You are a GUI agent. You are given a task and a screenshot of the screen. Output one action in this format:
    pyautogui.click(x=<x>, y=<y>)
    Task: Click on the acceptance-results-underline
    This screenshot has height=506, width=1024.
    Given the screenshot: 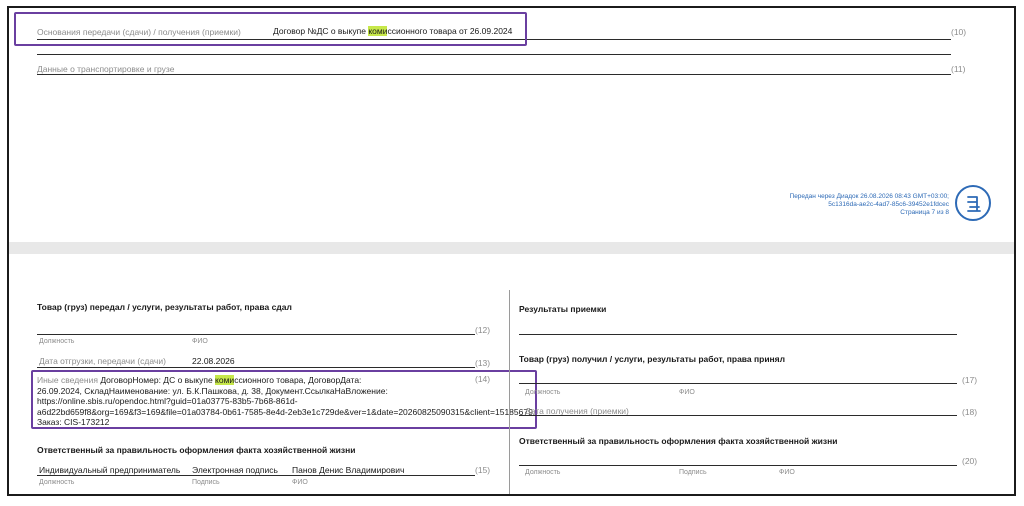 What is the action you would take?
    pyautogui.click(x=738, y=334)
    